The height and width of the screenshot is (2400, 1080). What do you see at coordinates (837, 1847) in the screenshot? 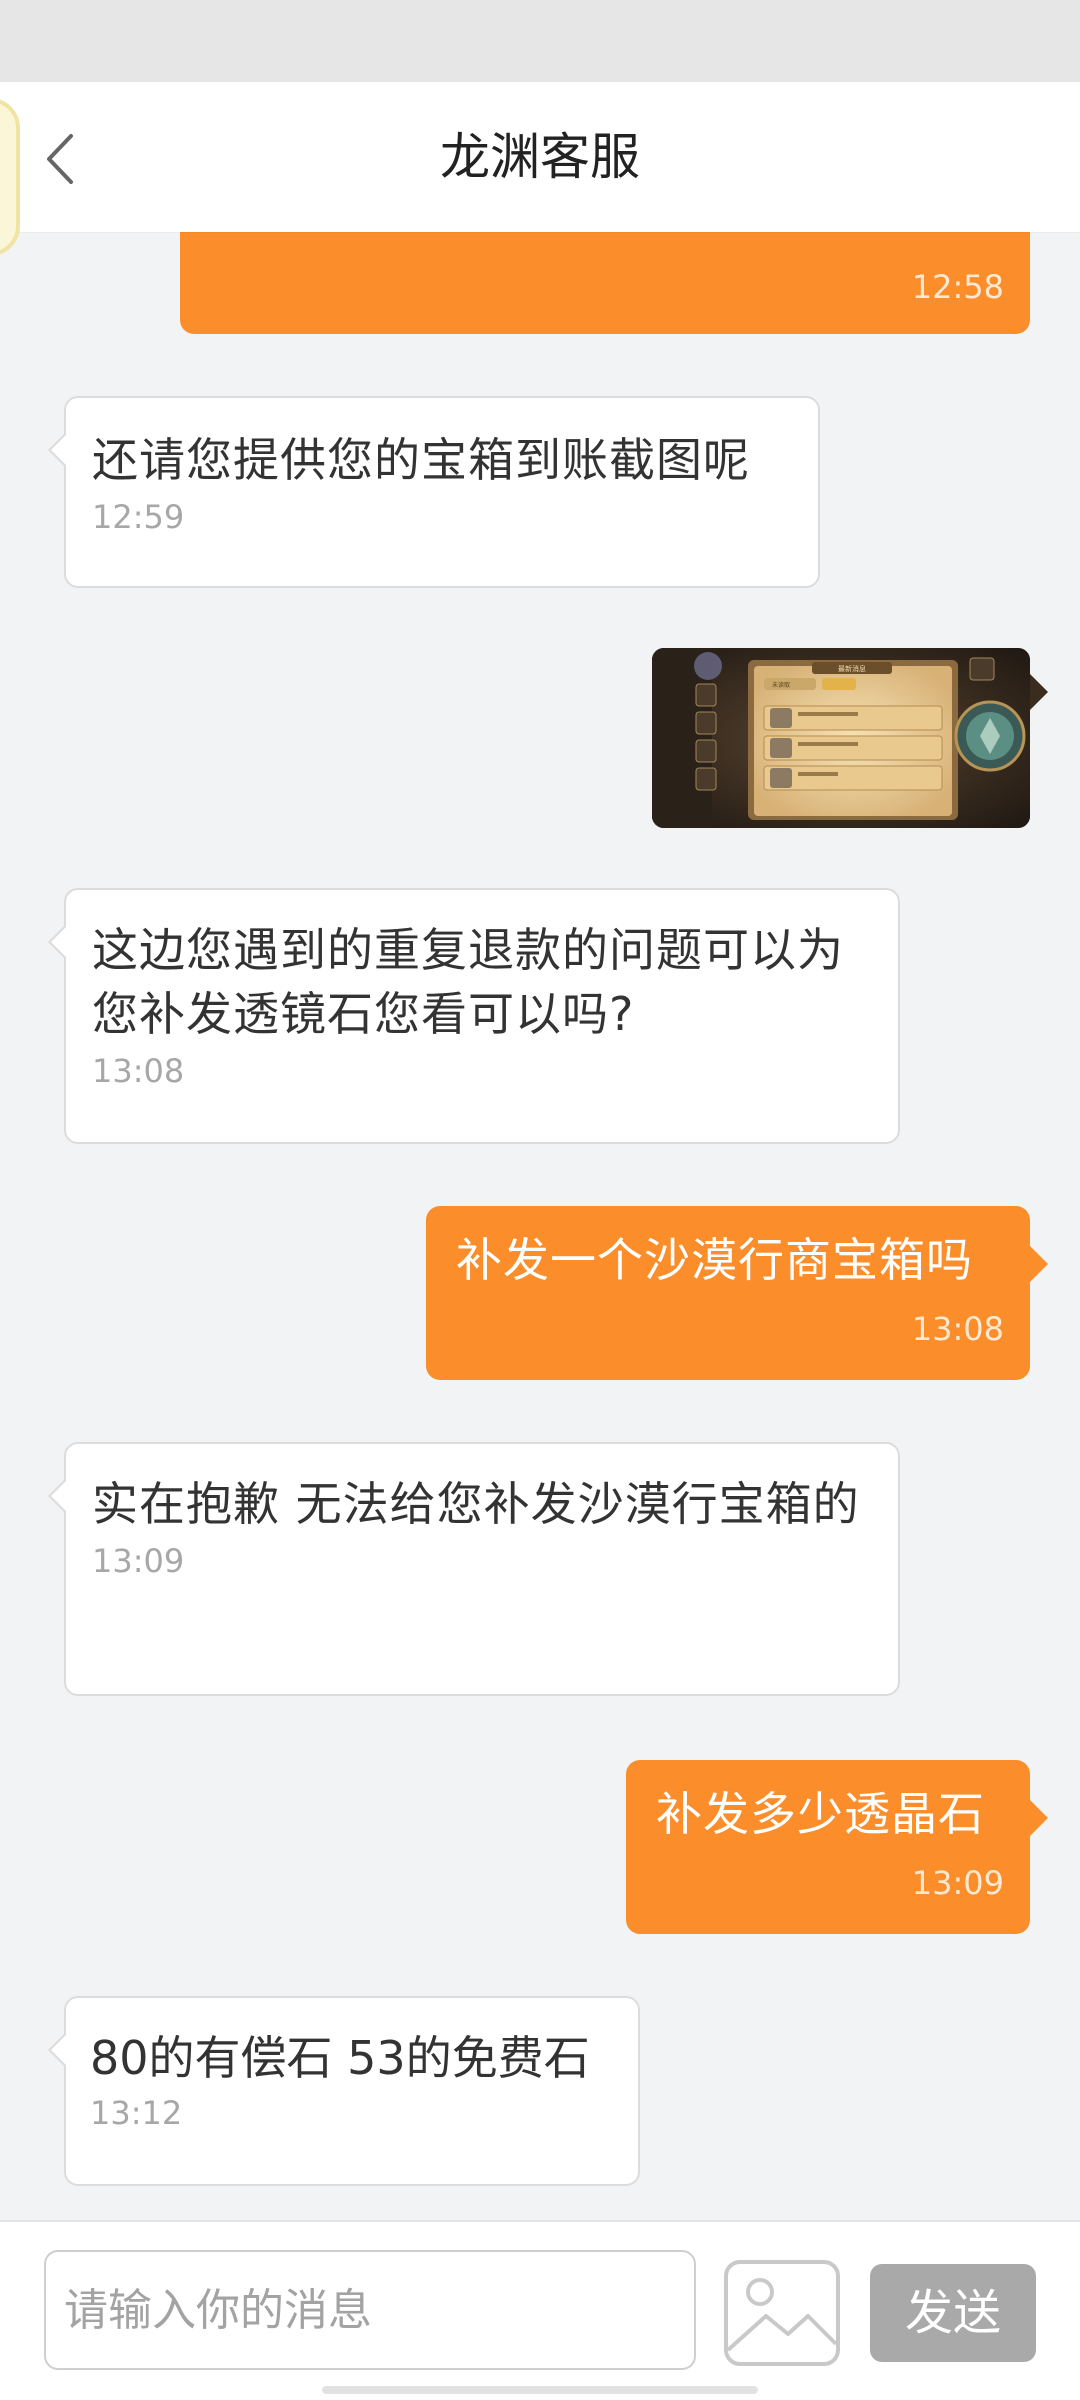
I see `outgoing-message: 补发多少透晶石 13:09` at bounding box center [837, 1847].